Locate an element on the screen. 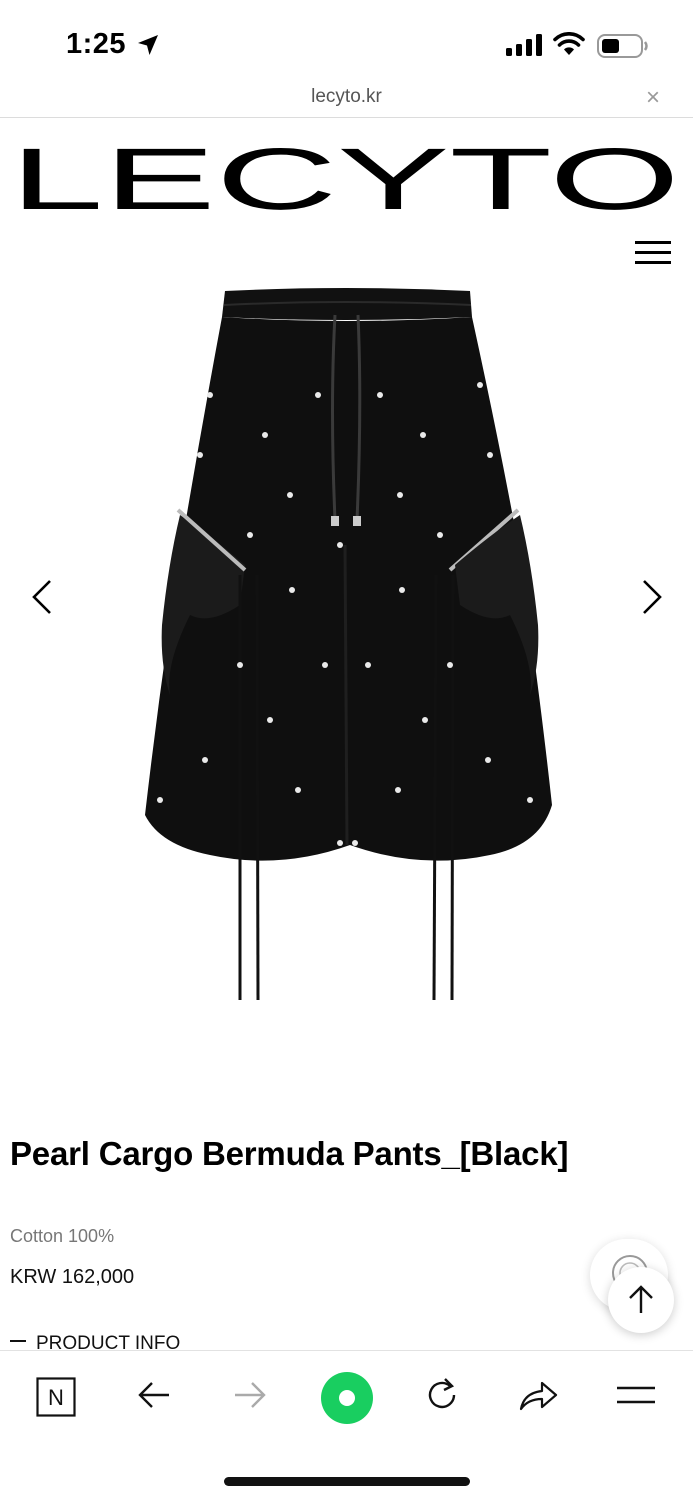 The height and width of the screenshot is (1500, 693). hamburger-icon is located at coordinates (653, 253).